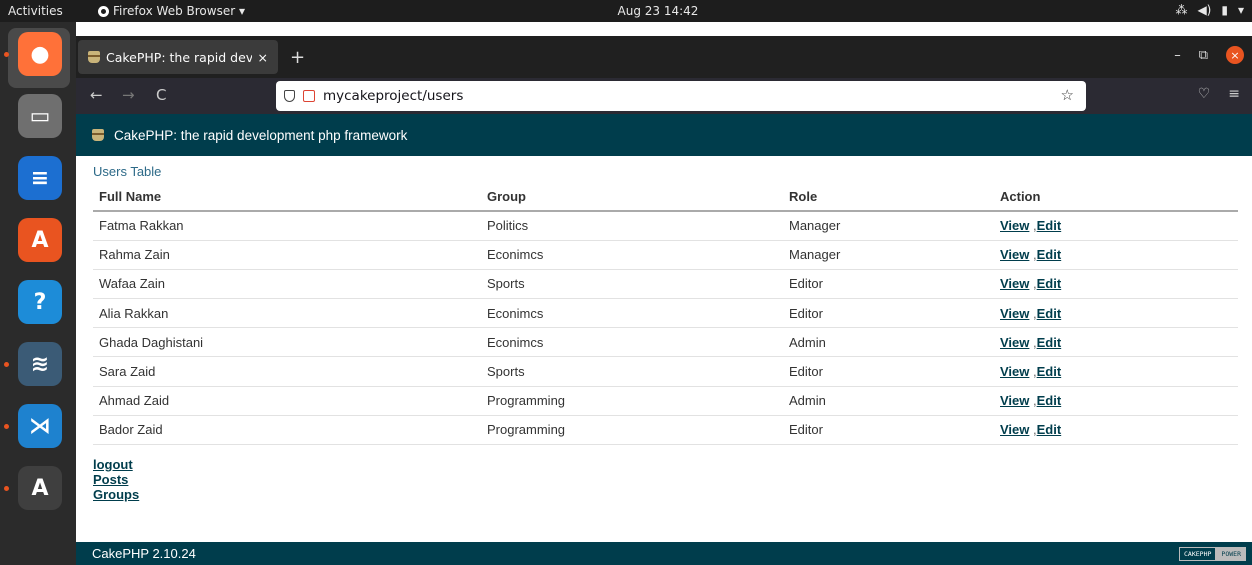 This screenshot has width=1252, height=565. Describe the element at coordinates (888, 197) in the screenshot. I see `column-header-role: Role` at that location.